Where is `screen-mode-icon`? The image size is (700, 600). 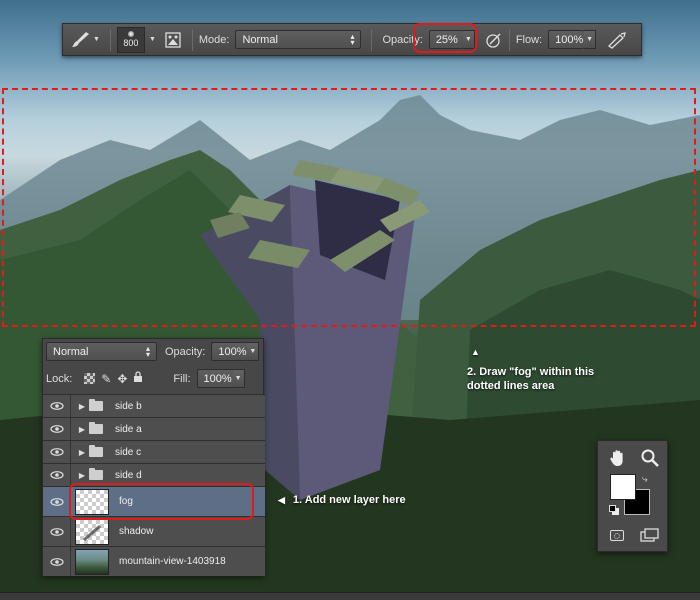
screen-mode-icon is located at coordinates (650, 536).